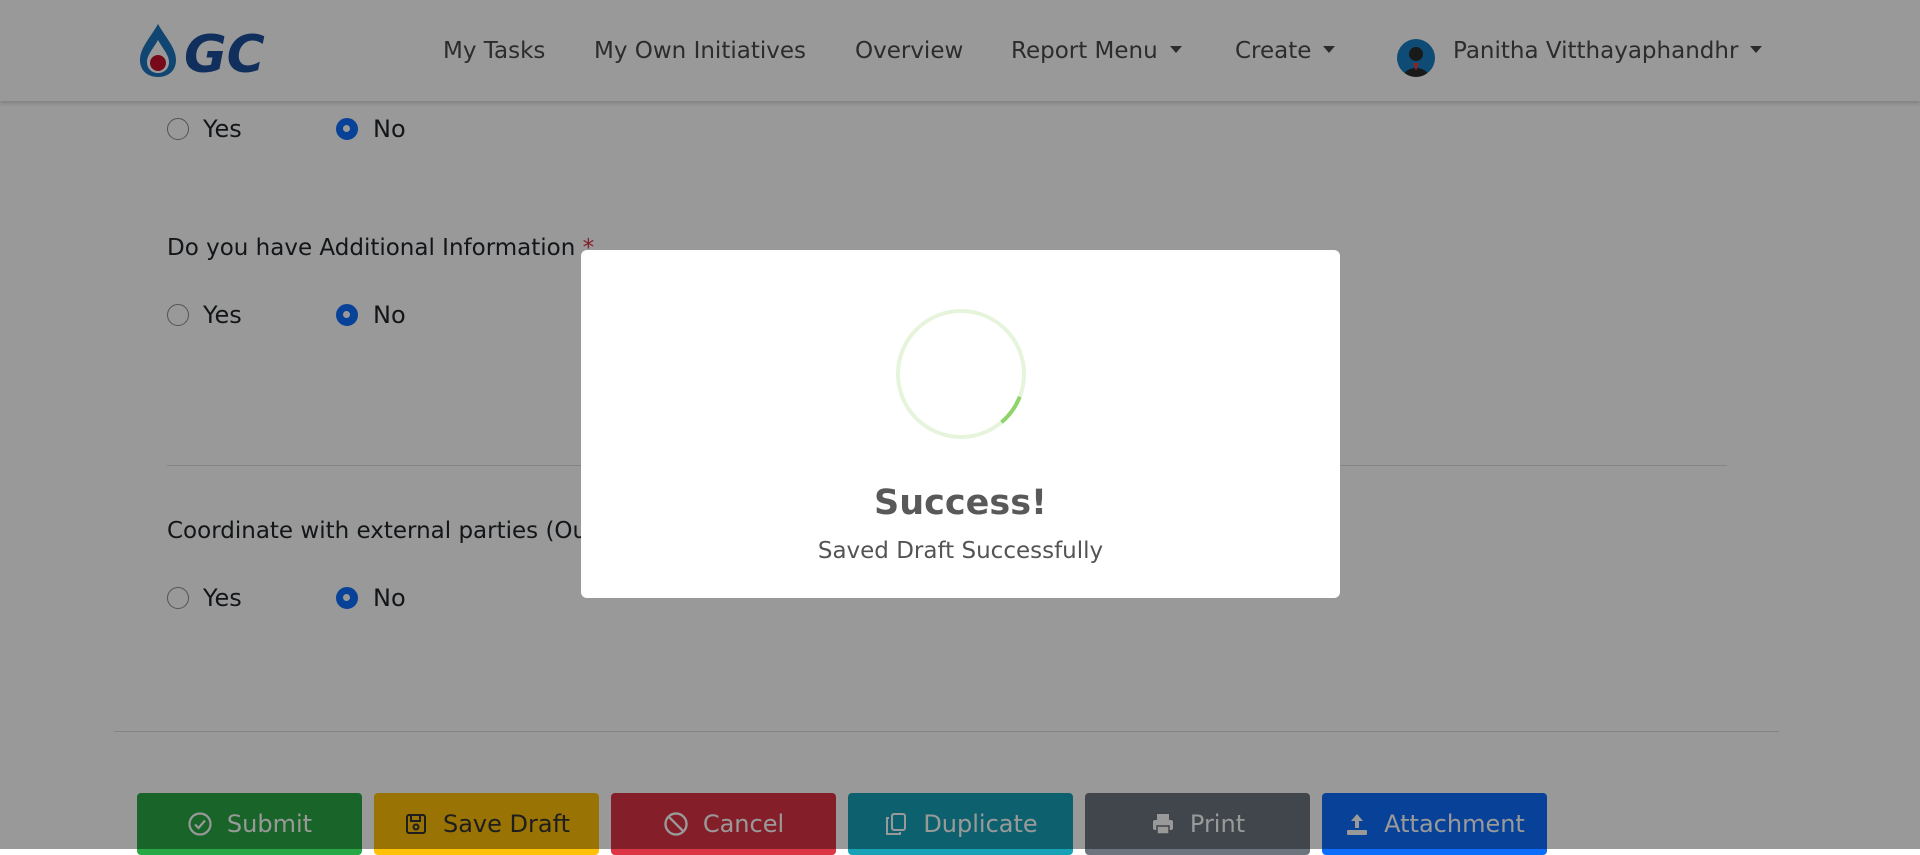 The image size is (1920, 855). Describe the element at coordinates (960, 503) in the screenshot. I see `dialog-title: Success!` at that location.